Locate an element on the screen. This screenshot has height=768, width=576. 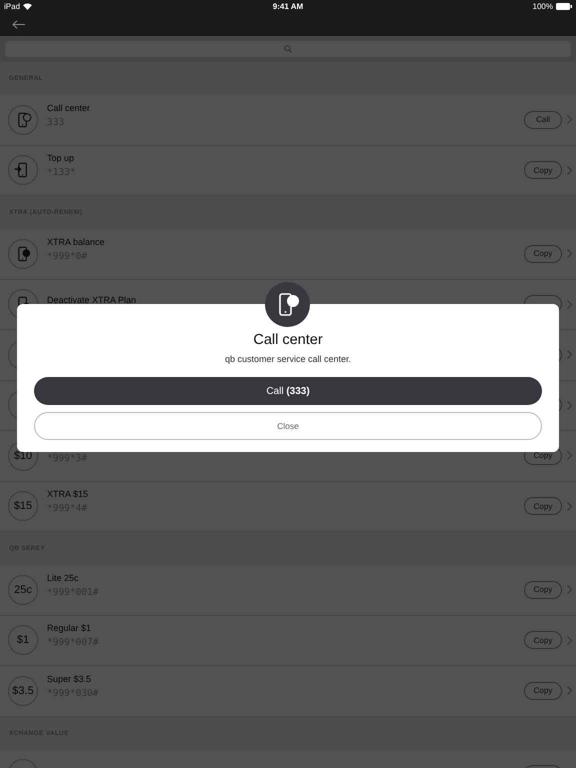
action-button: Call is located at coordinates (543, 119).